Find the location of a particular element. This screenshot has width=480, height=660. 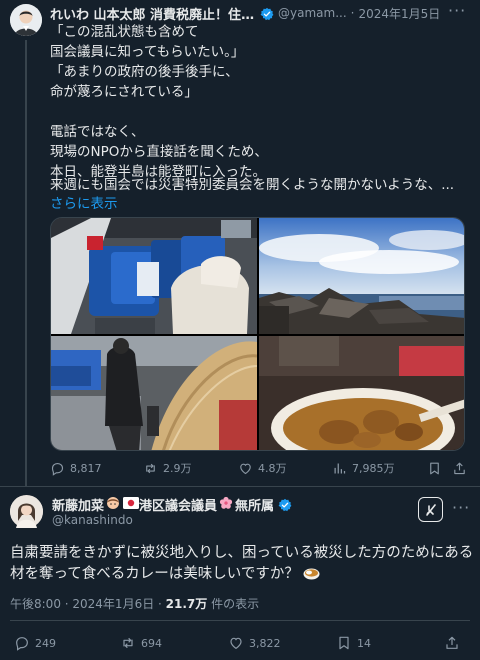

author-handle: @kanashindo is located at coordinates (92, 520).